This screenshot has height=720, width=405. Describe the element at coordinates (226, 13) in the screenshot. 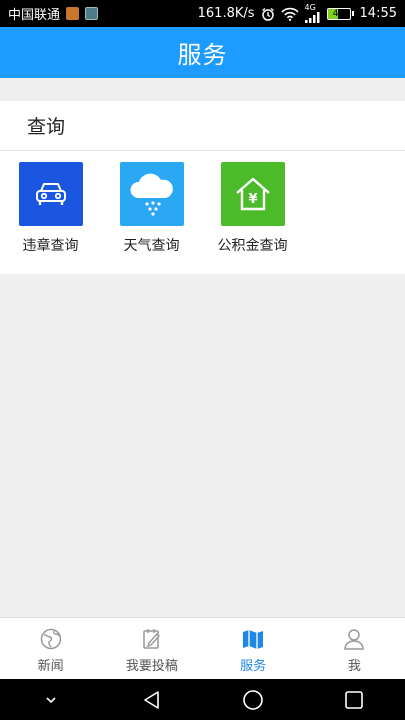

I see `network-speed: 161.8K/s` at that location.